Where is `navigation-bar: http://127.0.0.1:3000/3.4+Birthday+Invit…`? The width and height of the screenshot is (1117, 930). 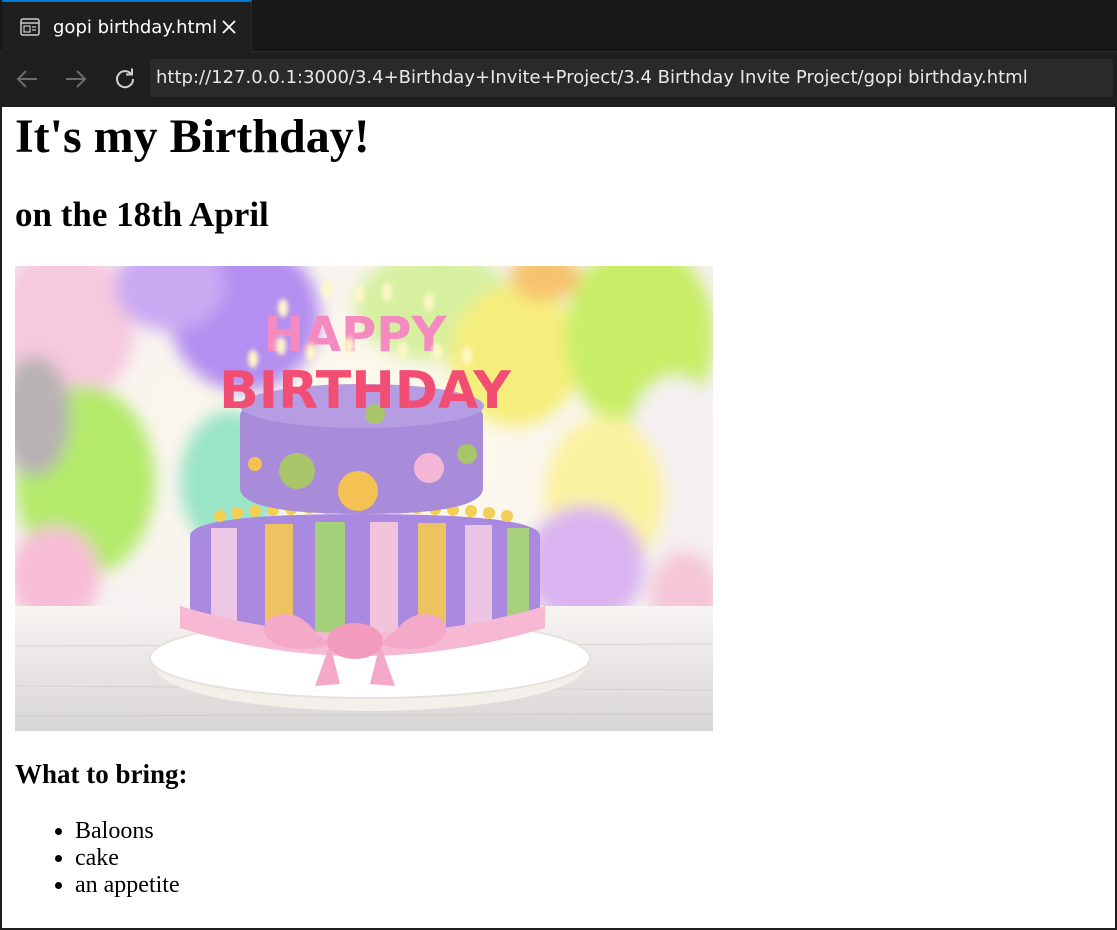 navigation-bar: http://127.0.0.1:3000/3.4+Birthday+Invit… is located at coordinates (558, 79).